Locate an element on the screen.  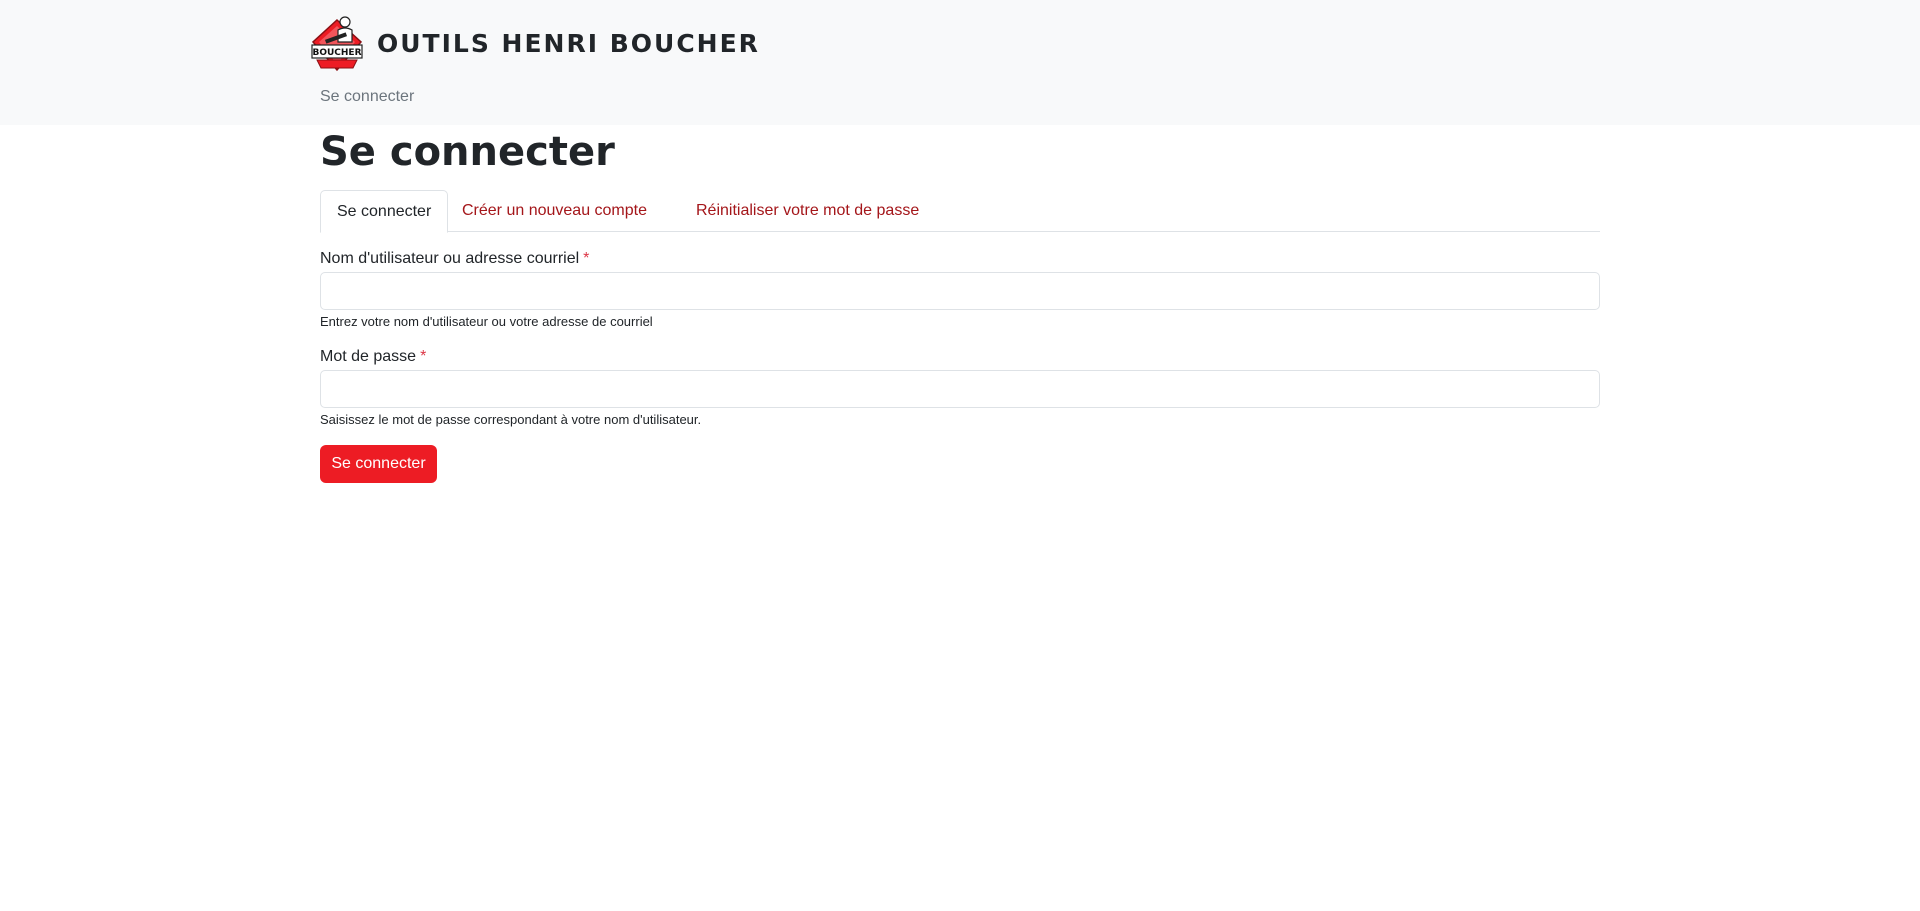
tab-create-account: Créer un nouveau compte is located at coordinates (554, 211).